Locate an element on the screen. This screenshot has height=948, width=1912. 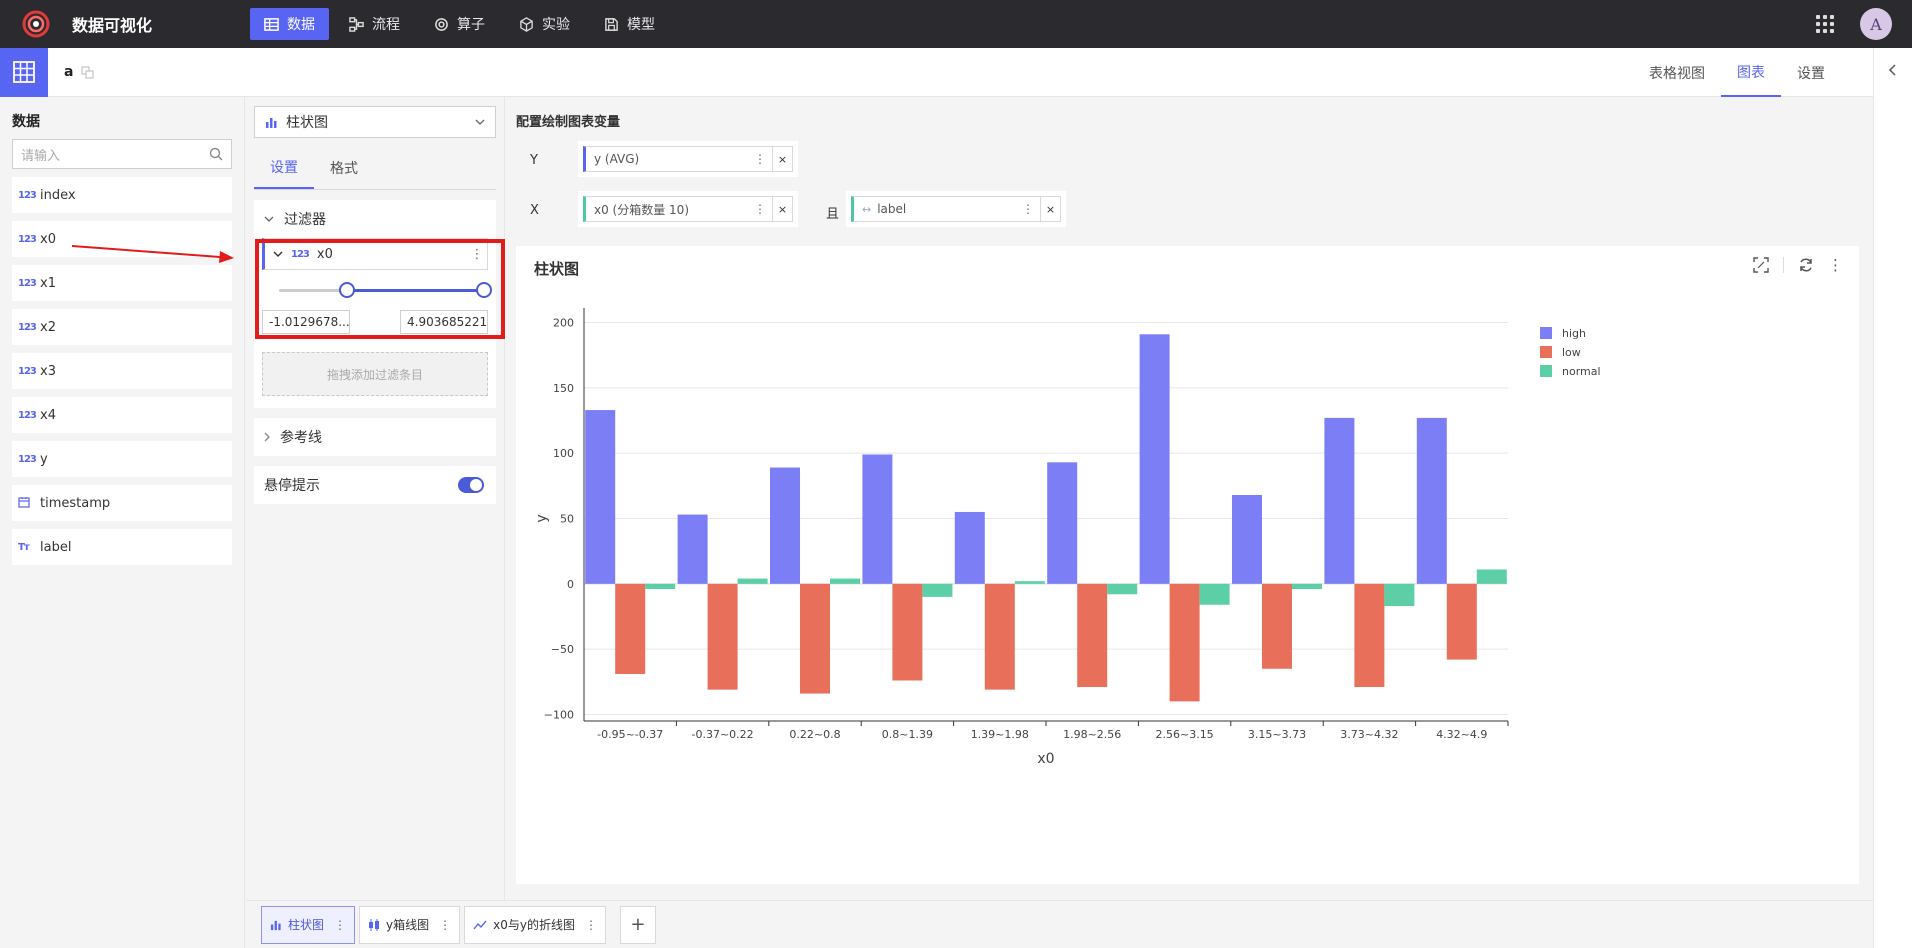
config-title: 配置绘制图表变量 is located at coordinates (568, 122).